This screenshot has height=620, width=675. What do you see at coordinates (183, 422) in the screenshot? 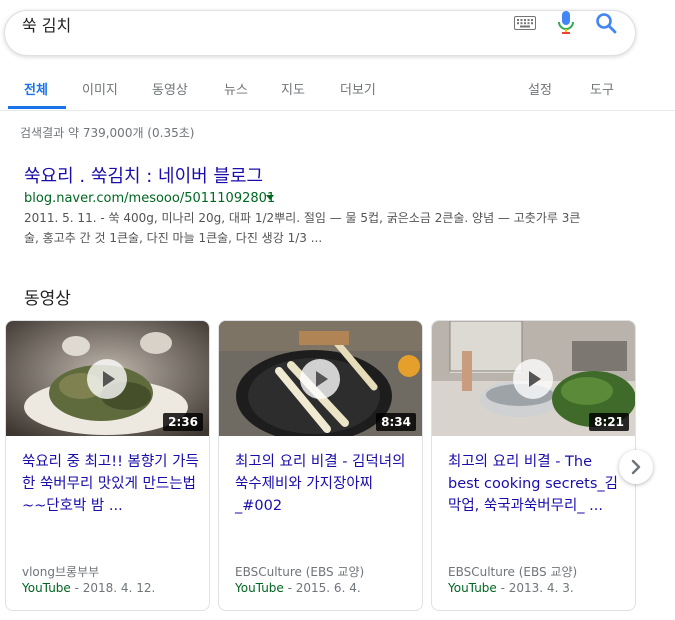
I see `video-duration: 2:36` at bounding box center [183, 422].